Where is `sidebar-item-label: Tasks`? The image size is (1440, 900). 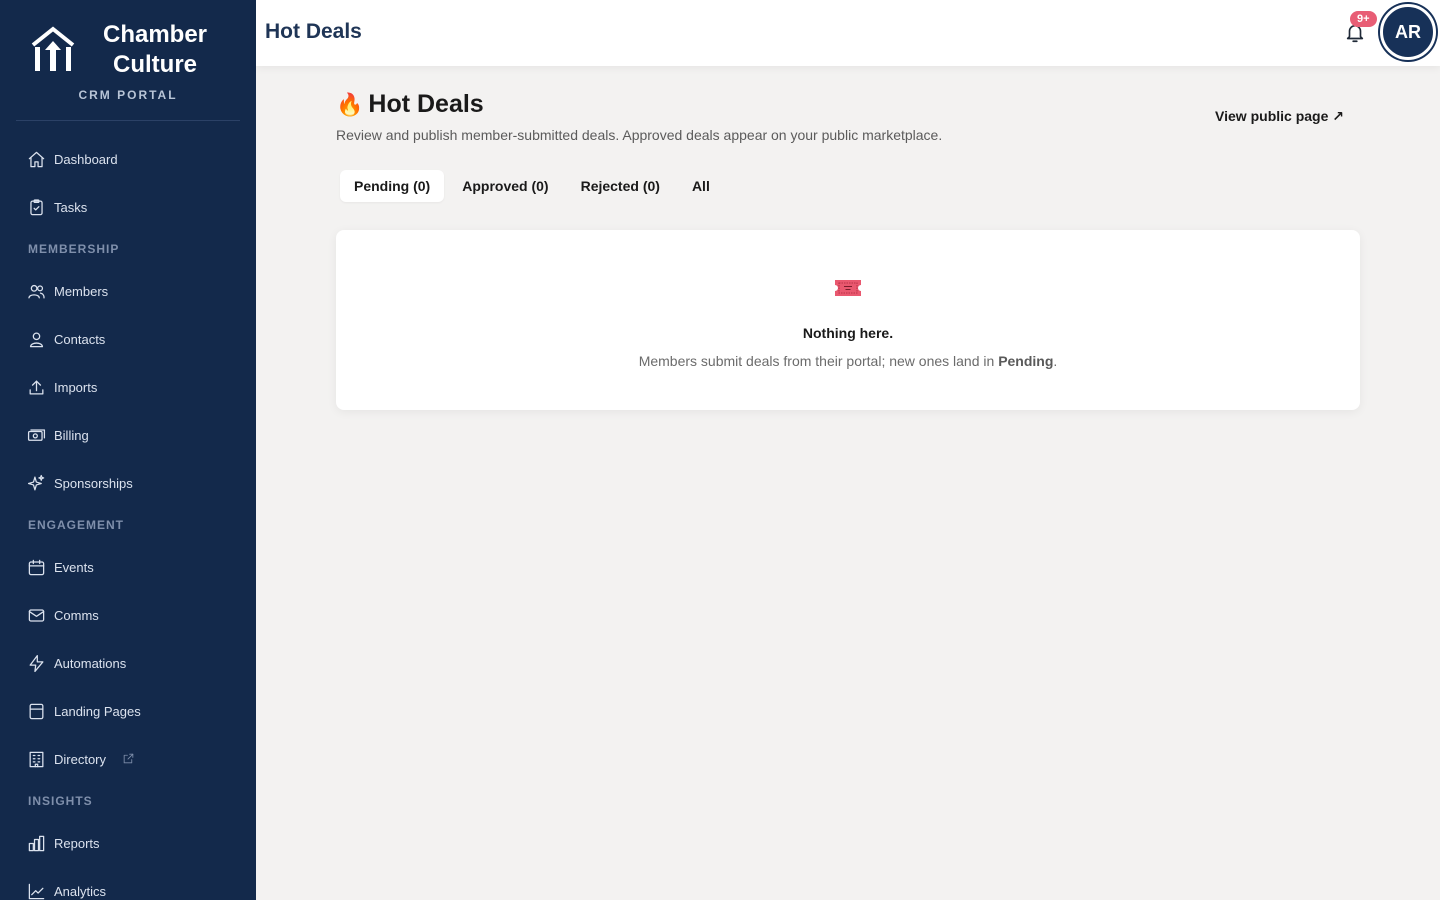 sidebar-item-label: Tasks is located at coordinates (71, 207).